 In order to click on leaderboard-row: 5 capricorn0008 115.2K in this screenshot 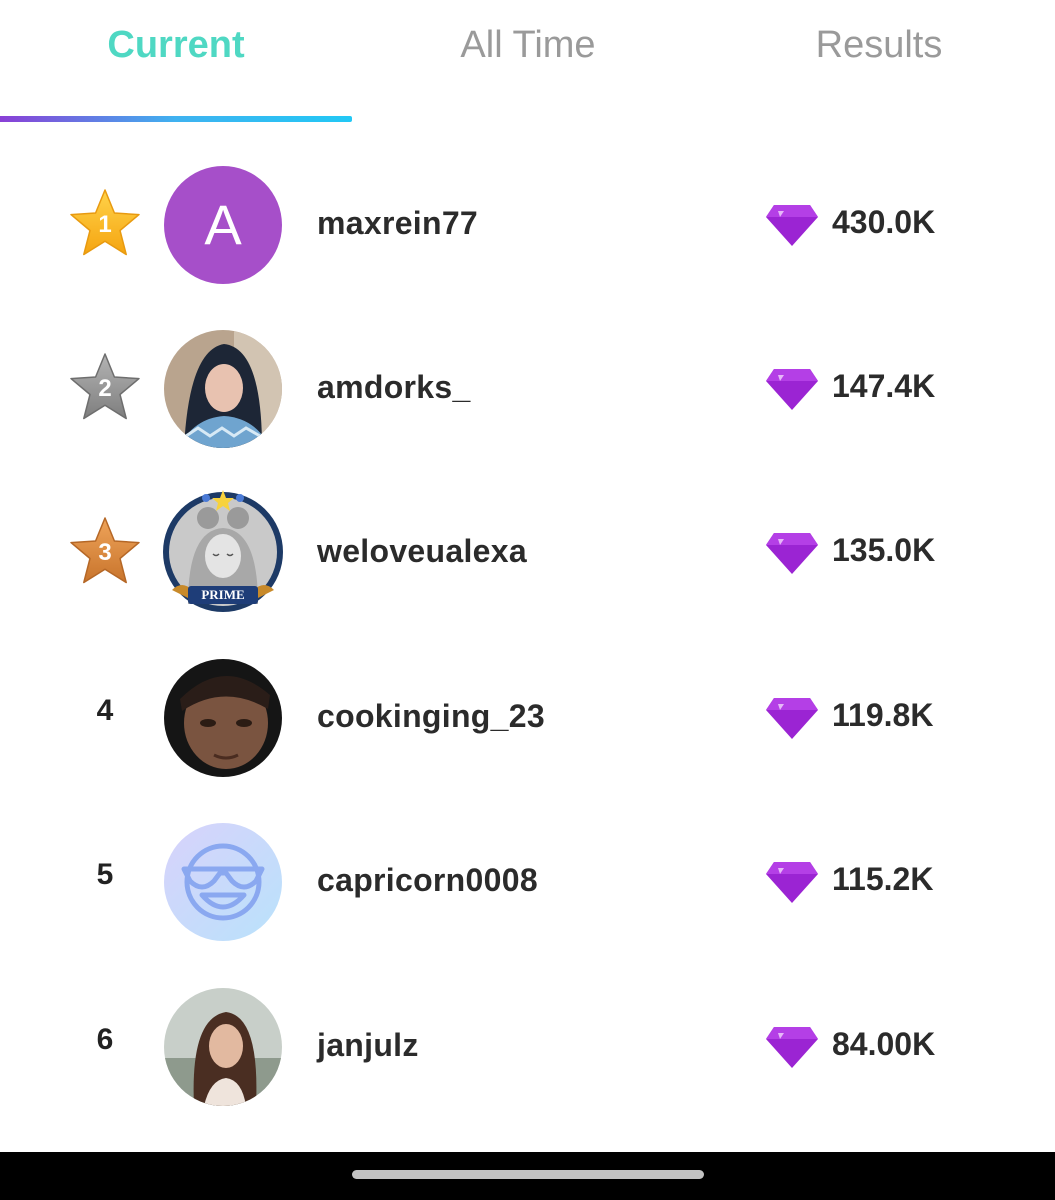, I will do `click(527, 882)`.